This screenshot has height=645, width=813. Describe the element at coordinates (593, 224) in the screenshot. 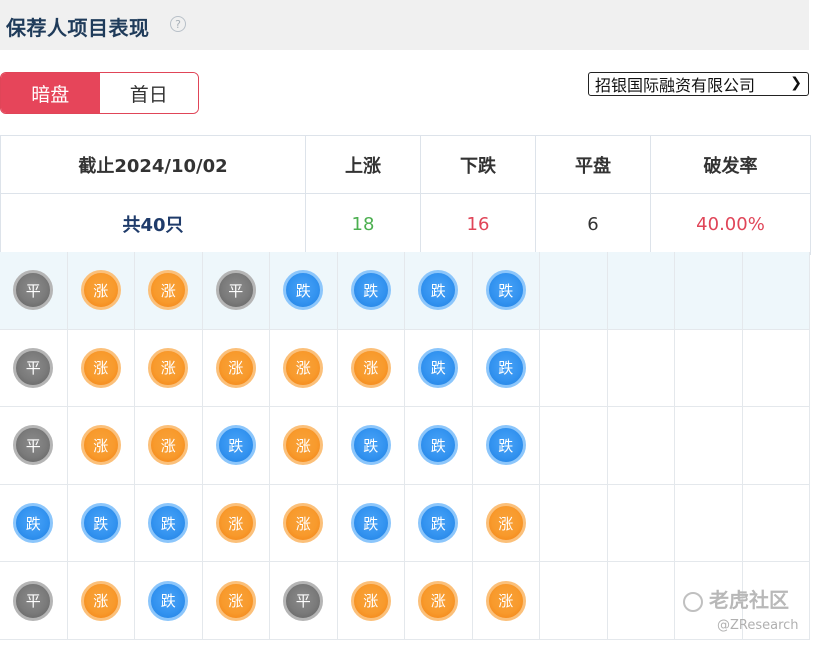

I see `flat-count: 6` at that location.